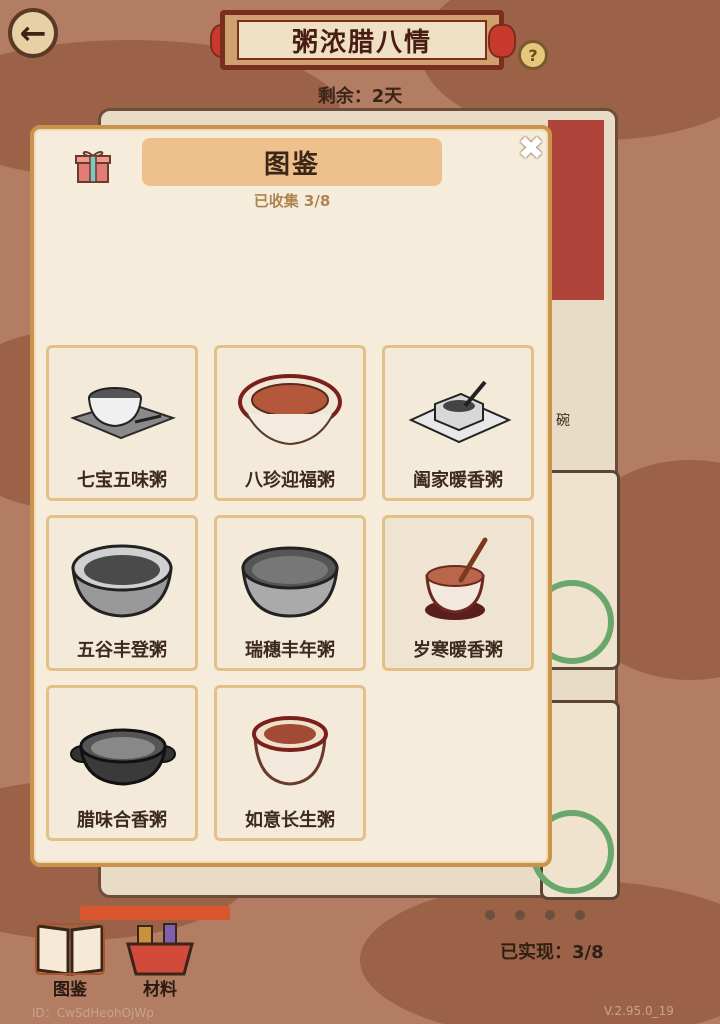  I want to click on event-title-board: 粥浓腊八情, so click(362, 40).